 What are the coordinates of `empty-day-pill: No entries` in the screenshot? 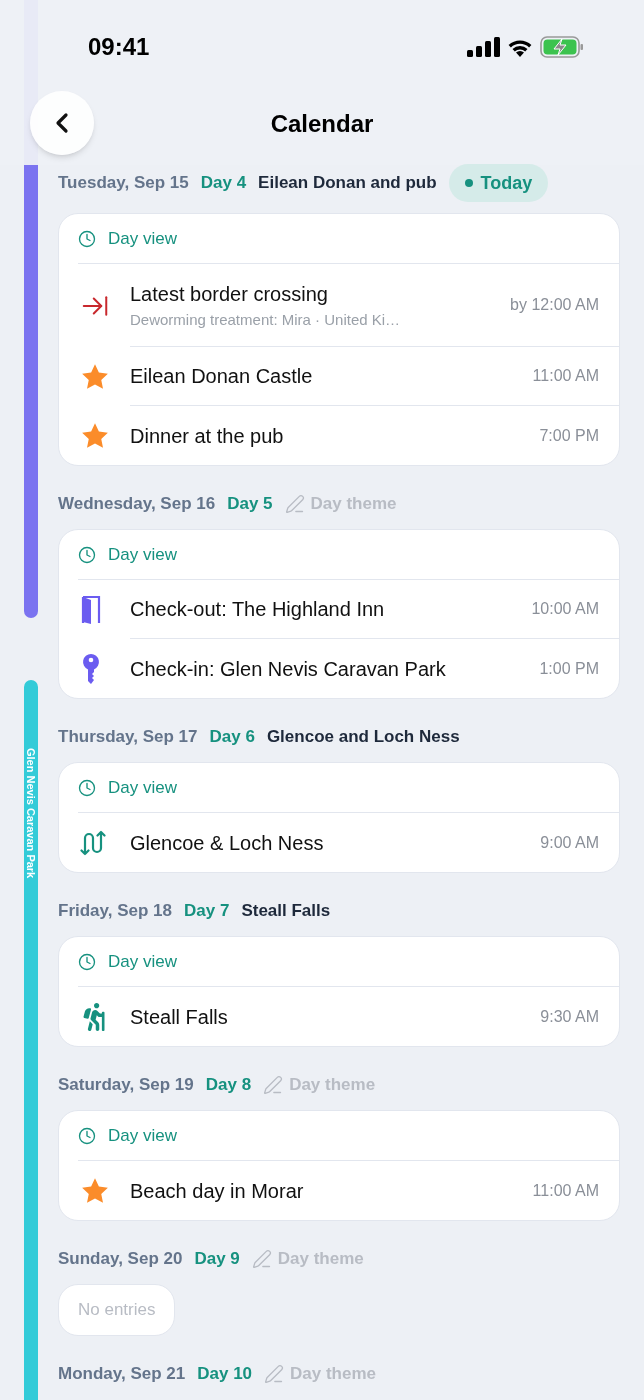 It's located at (117, 1310).